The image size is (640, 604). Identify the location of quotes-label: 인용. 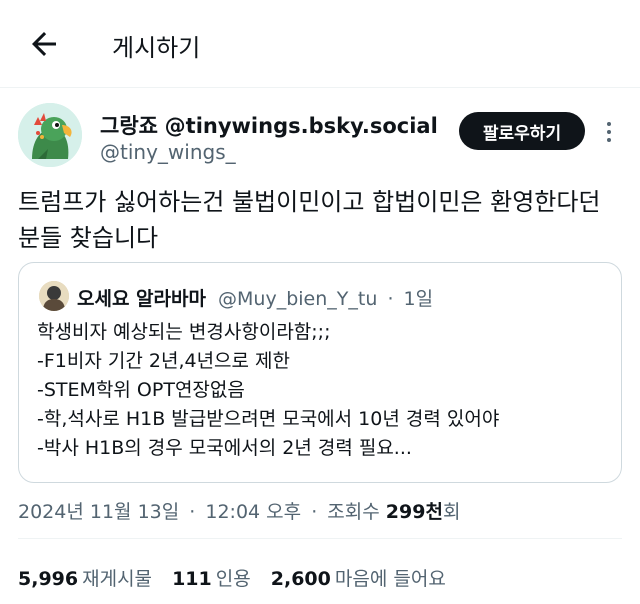
(233, 579).